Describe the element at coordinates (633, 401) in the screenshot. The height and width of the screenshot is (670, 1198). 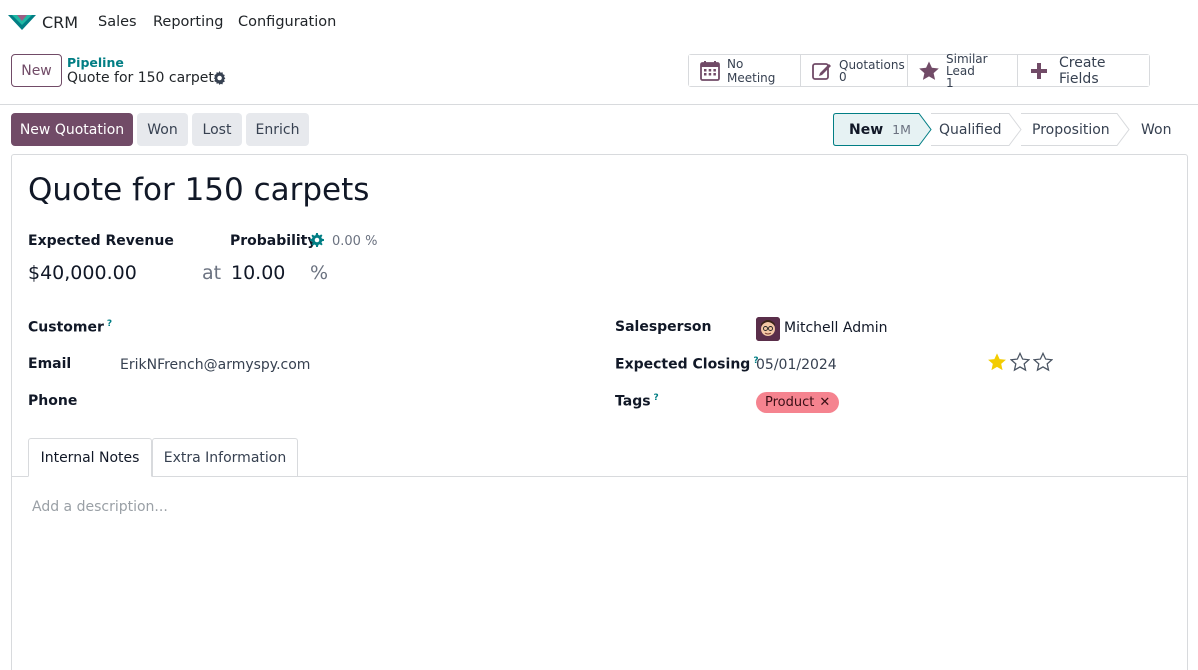
I see `tags-label-text: Tags` at that location.